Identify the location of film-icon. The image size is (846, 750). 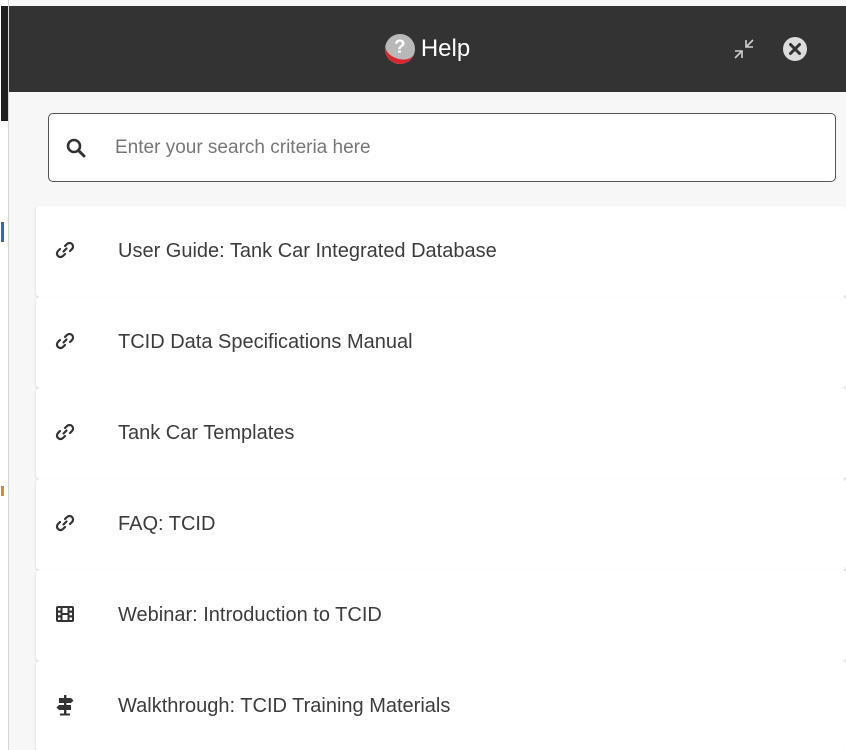
(65, 614).